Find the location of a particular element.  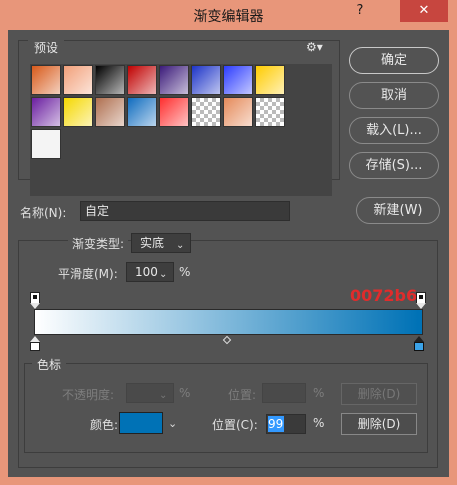

smoothness-value: 100 is located at coordinates (146, 272).